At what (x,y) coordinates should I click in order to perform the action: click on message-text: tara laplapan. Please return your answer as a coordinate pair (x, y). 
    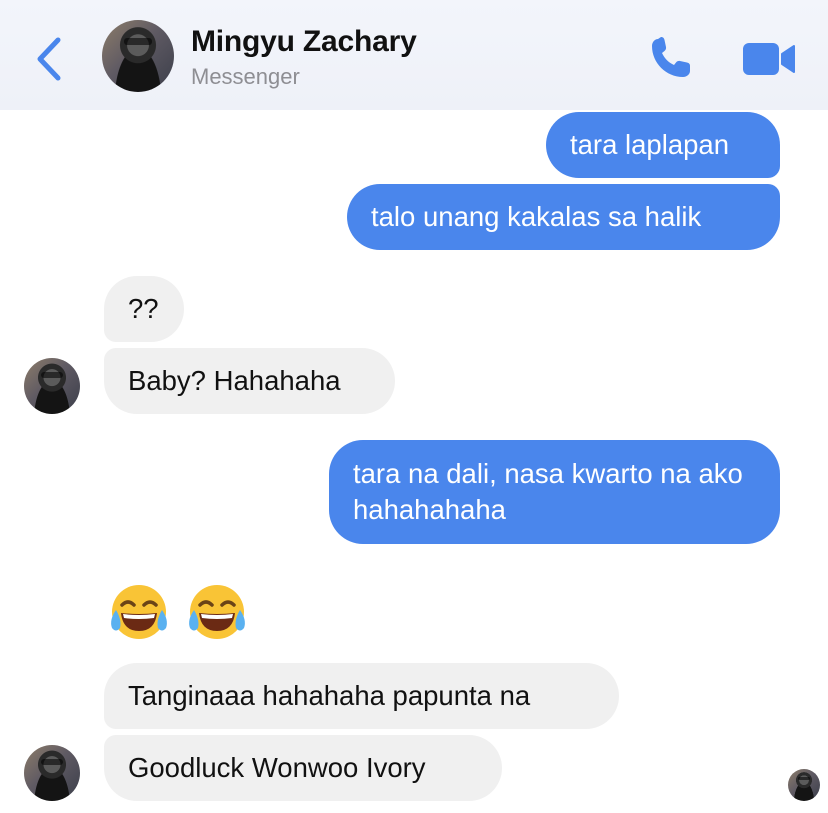
    Looking at the image, I should click on (650, 144).